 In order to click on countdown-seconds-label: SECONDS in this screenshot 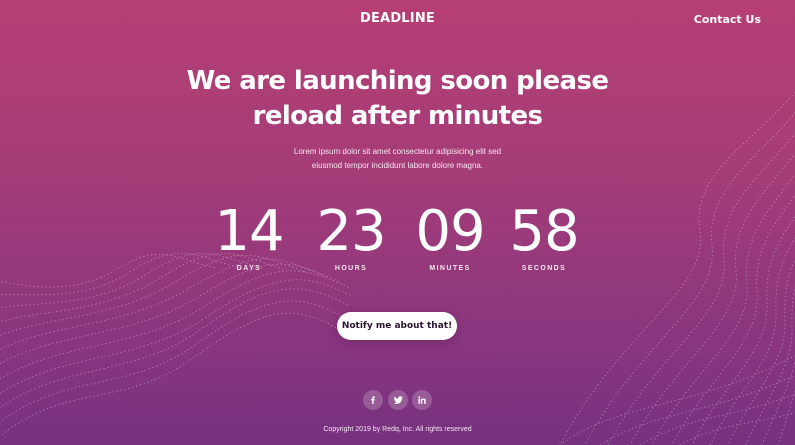, I will do `click(544, 268)`.